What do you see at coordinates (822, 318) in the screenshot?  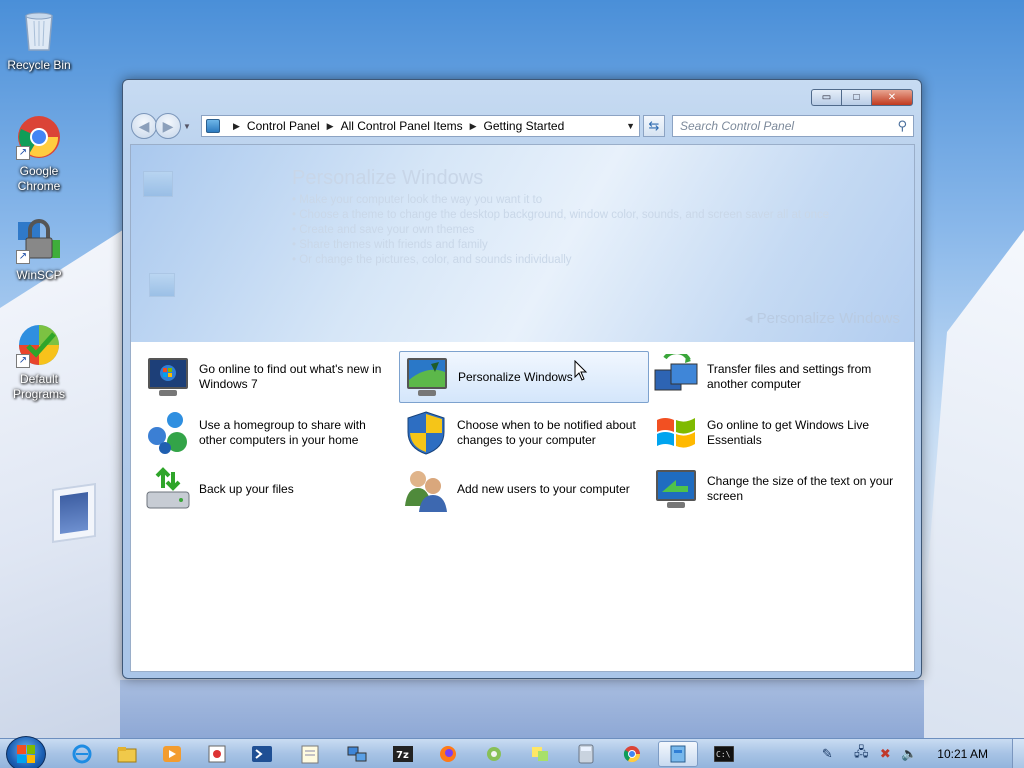 I see `banner-personalize-link: ◂ Personalize Windows` at bounding box center [822, 318].